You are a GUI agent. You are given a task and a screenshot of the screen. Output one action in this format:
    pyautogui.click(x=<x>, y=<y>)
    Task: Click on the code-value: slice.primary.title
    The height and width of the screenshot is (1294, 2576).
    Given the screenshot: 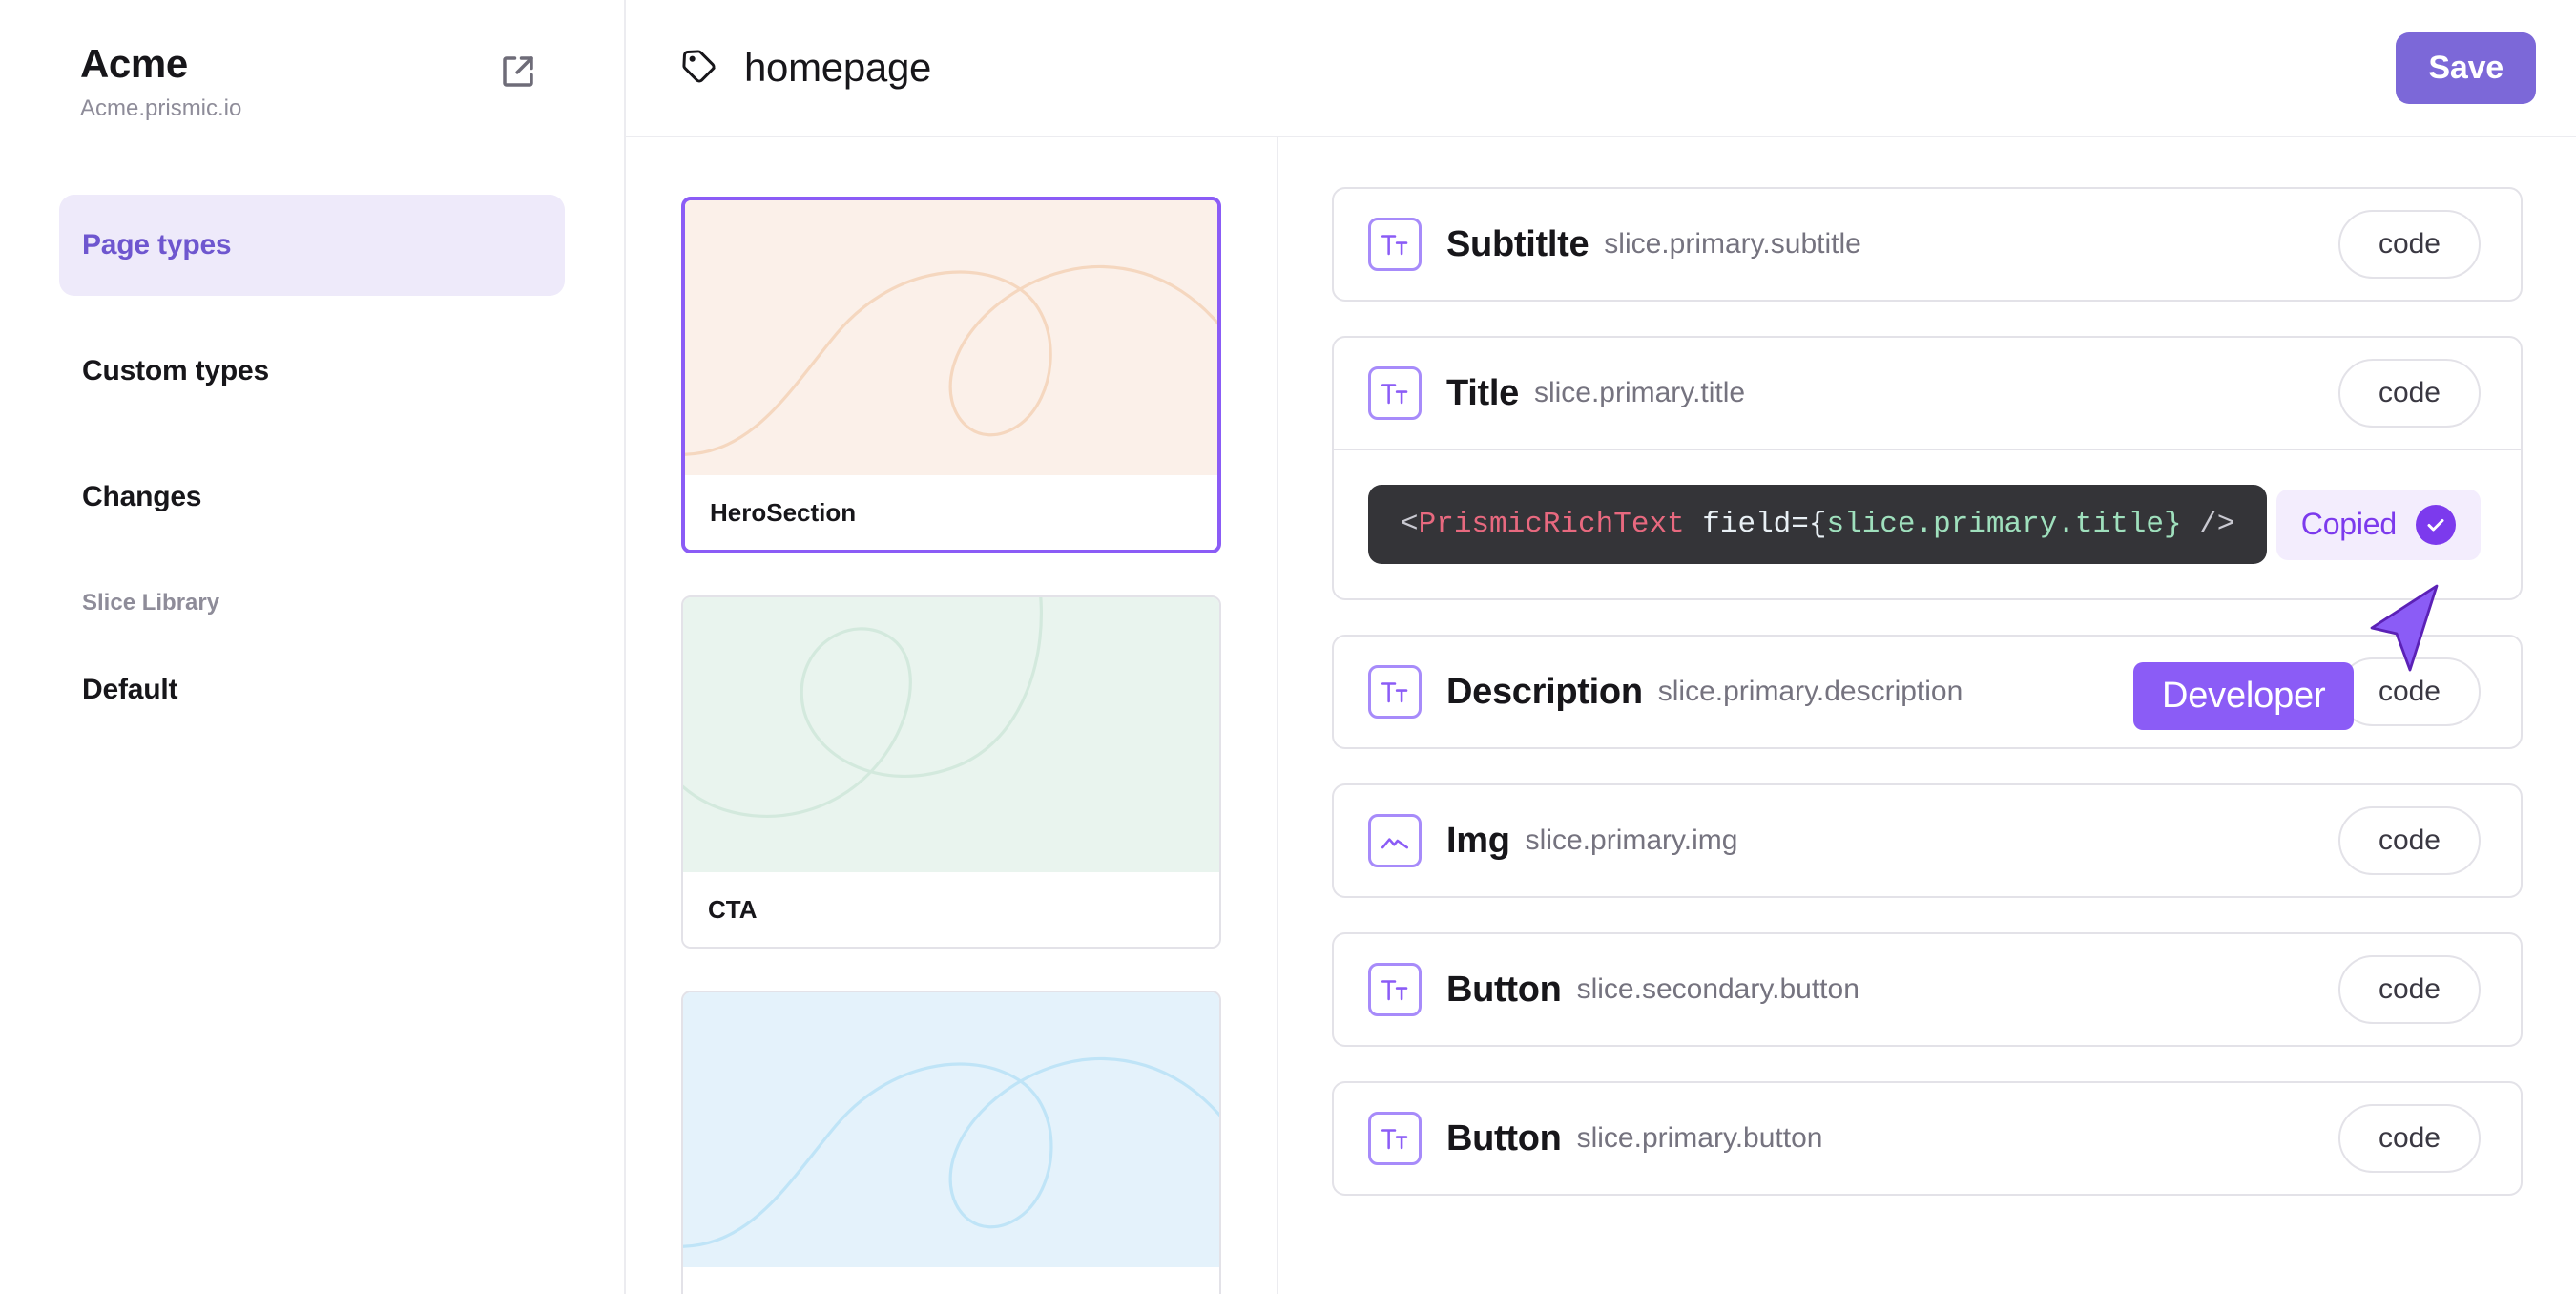 What is the action you would take?
    pyautogui.click(x=1995, y=524)
    